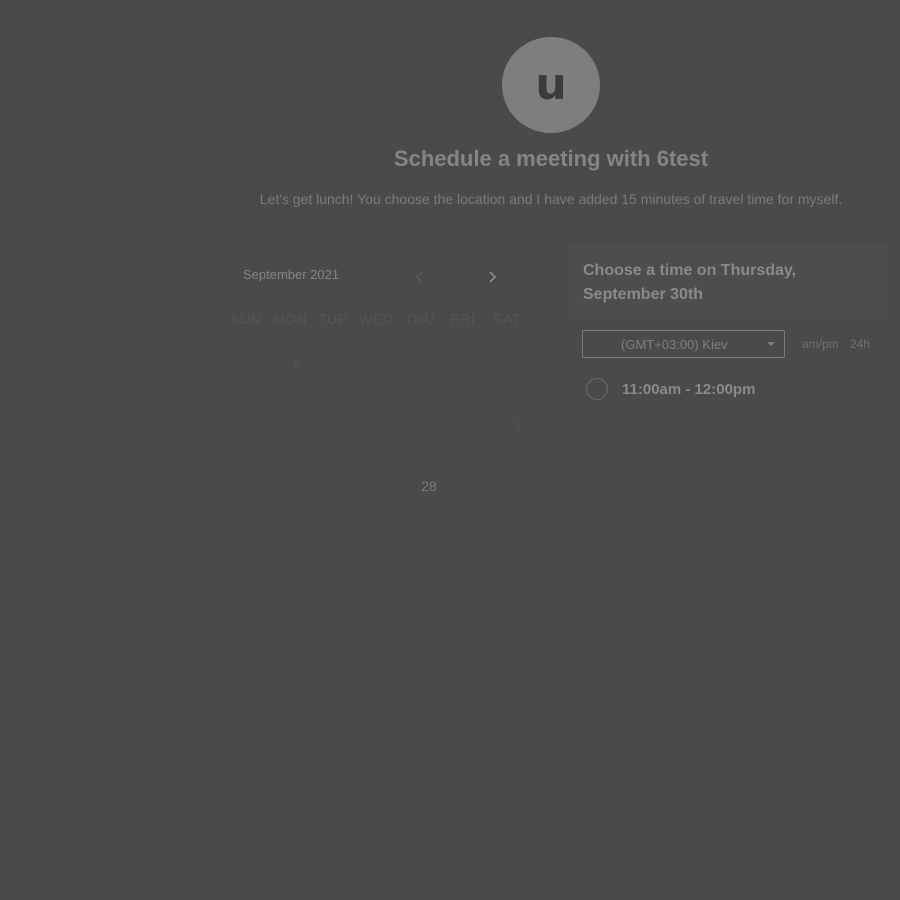 The width and height of the screenshot is (900, 900). What do you see at coordinates (291, 274) in the screenshot?
I see `calendar-month-label: September 2021` at bounding box center [291, 274].